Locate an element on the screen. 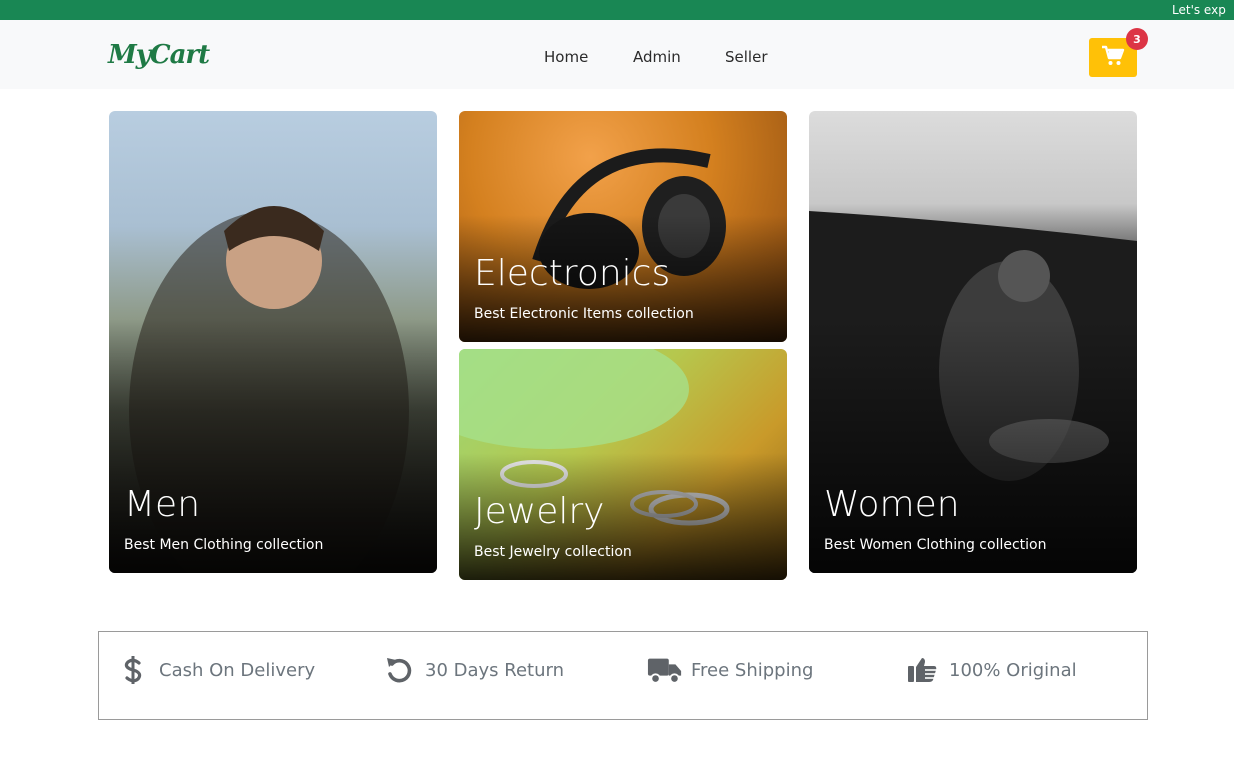 Image resolution: width=1234 pixels, height=784 pixels. undo-icon is located at coordinates (399, 670).